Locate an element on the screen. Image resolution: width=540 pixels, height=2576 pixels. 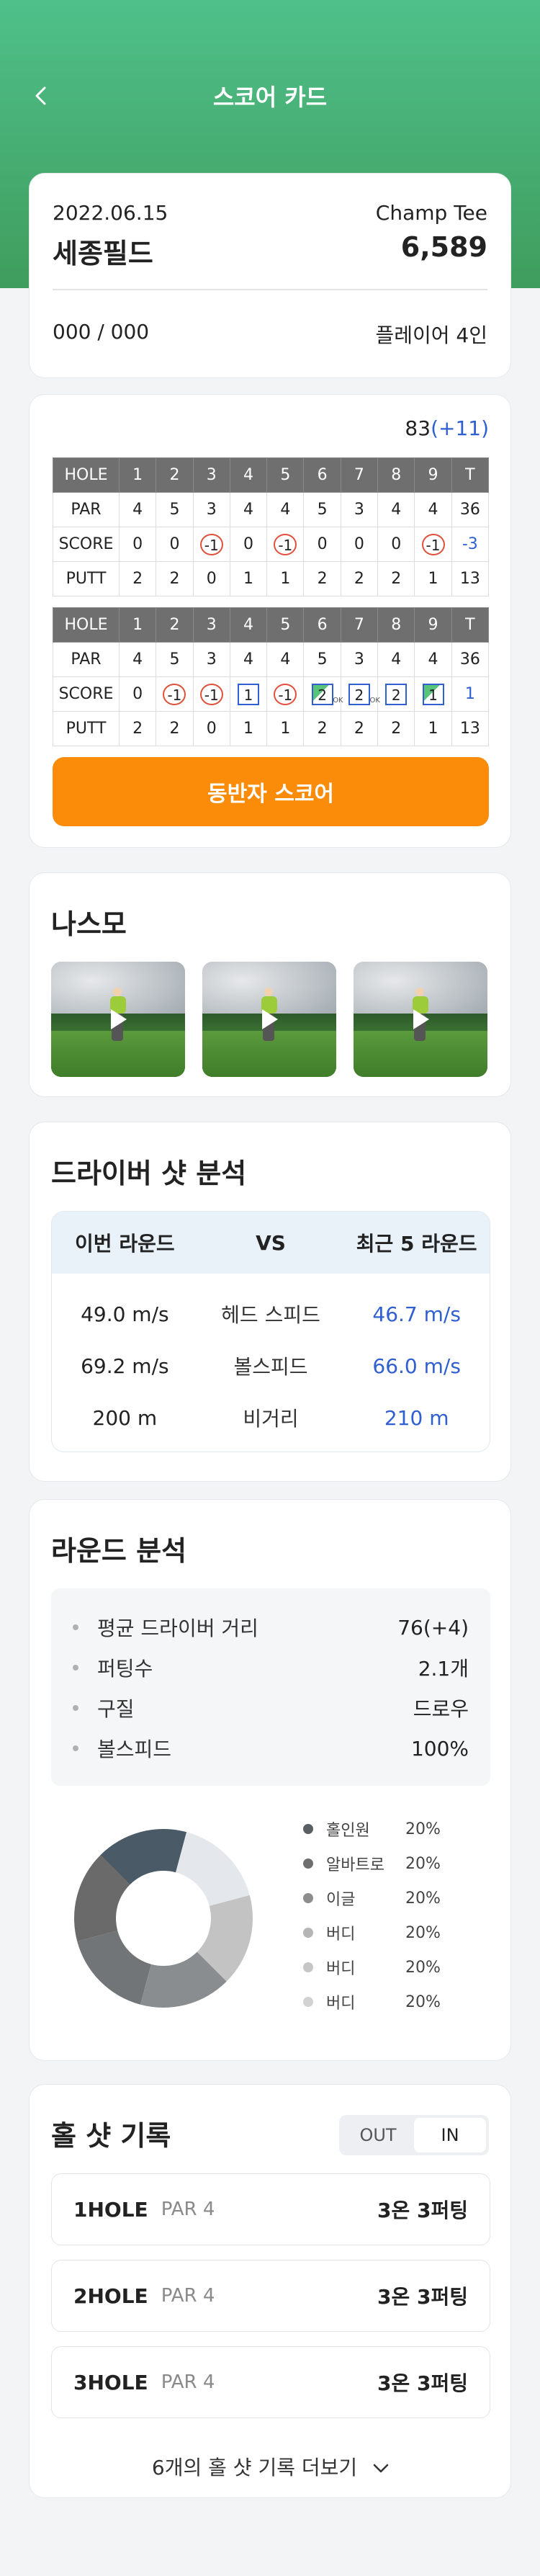
legend-item: 버디 20% is located at coordinates (393, 2002).